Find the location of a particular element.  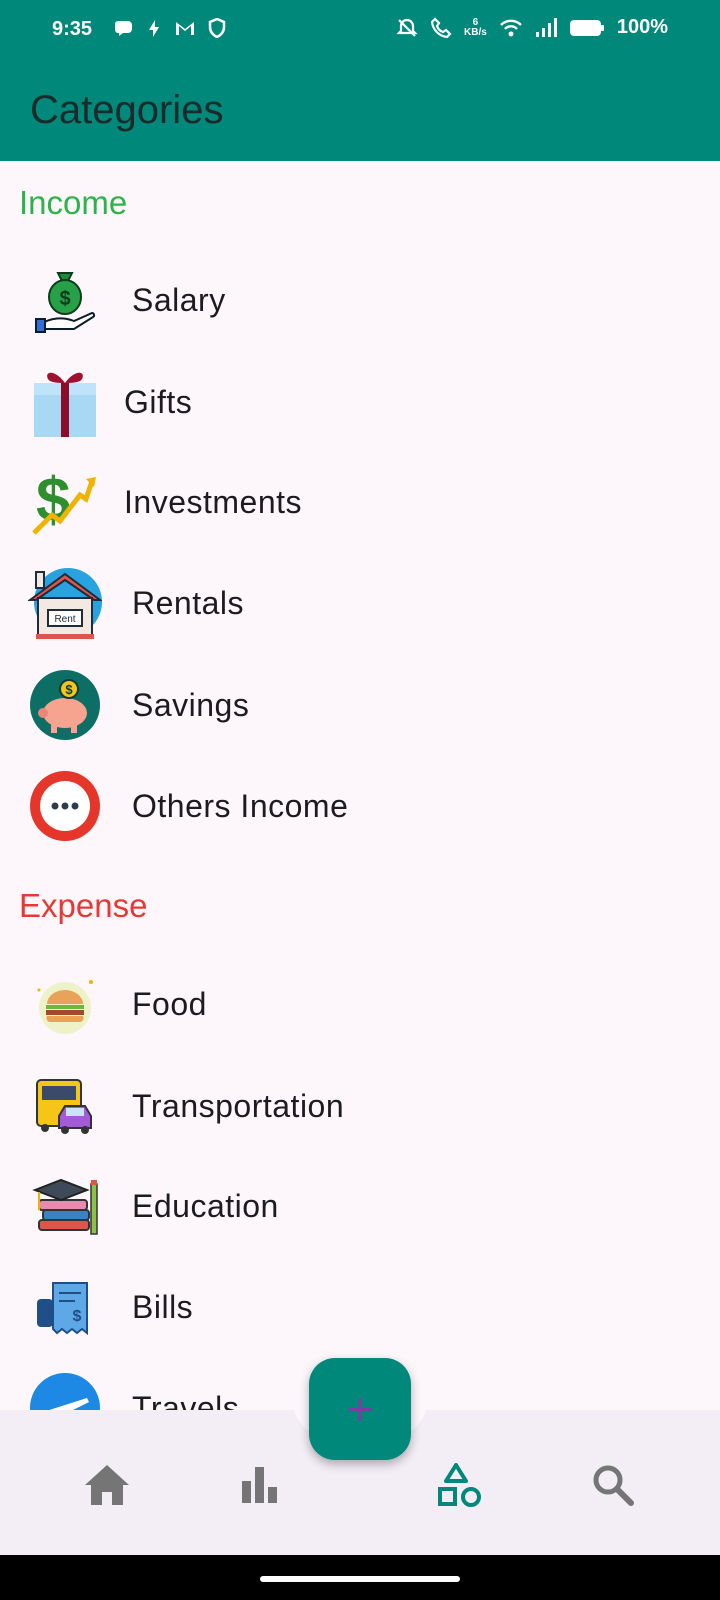

search-icon is located at coordinates (613, 1485).